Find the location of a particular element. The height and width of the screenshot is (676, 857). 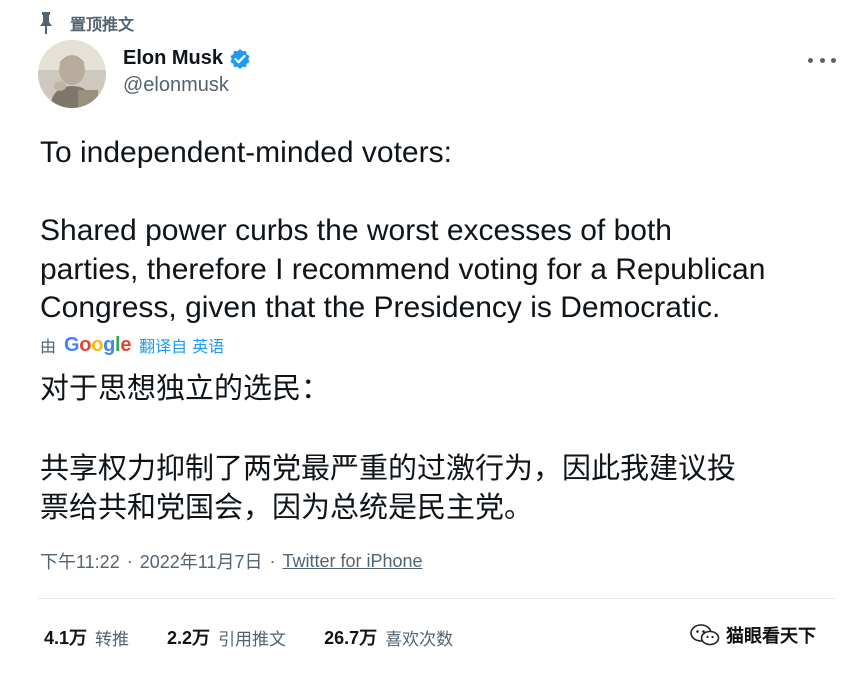

retweets-stat: 4.1万 转推 is located at coordinates (86, 637).